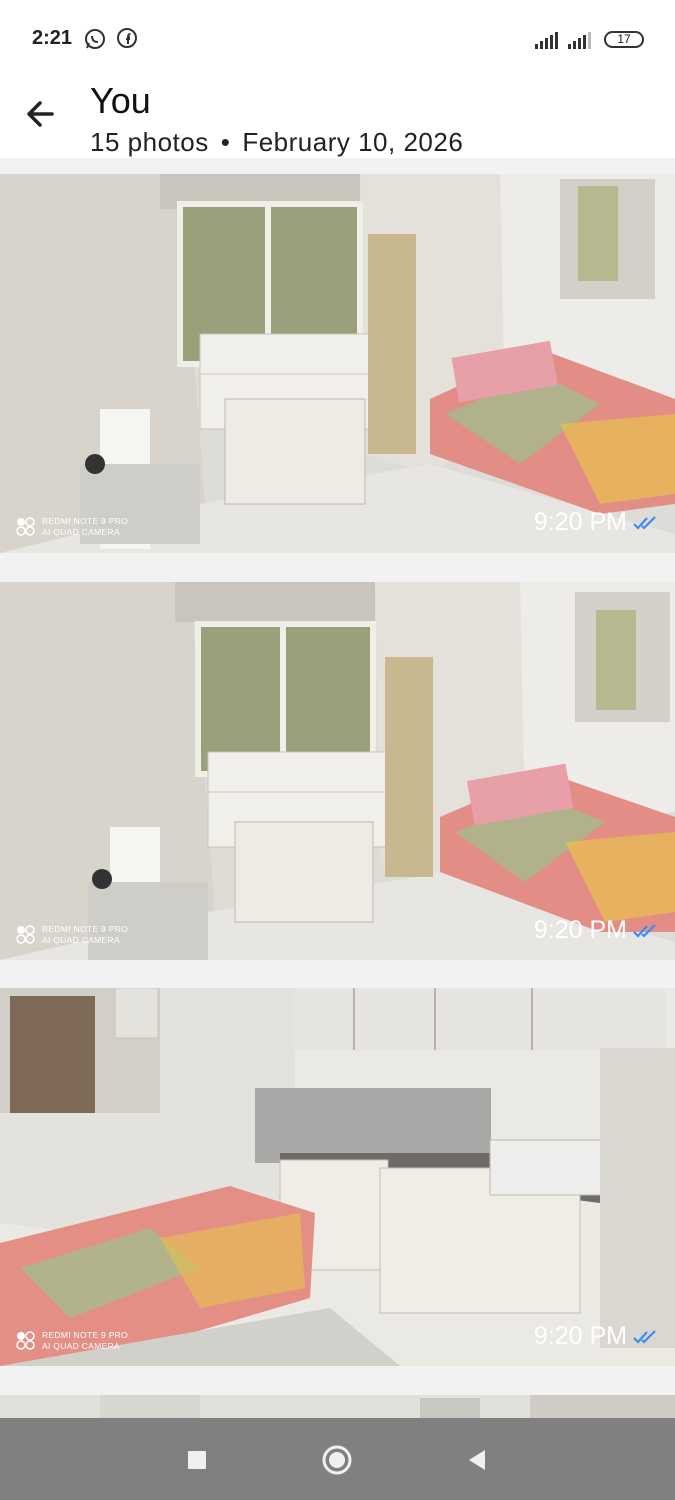  I want to click on system-nav-bar, so click(337, 1459).